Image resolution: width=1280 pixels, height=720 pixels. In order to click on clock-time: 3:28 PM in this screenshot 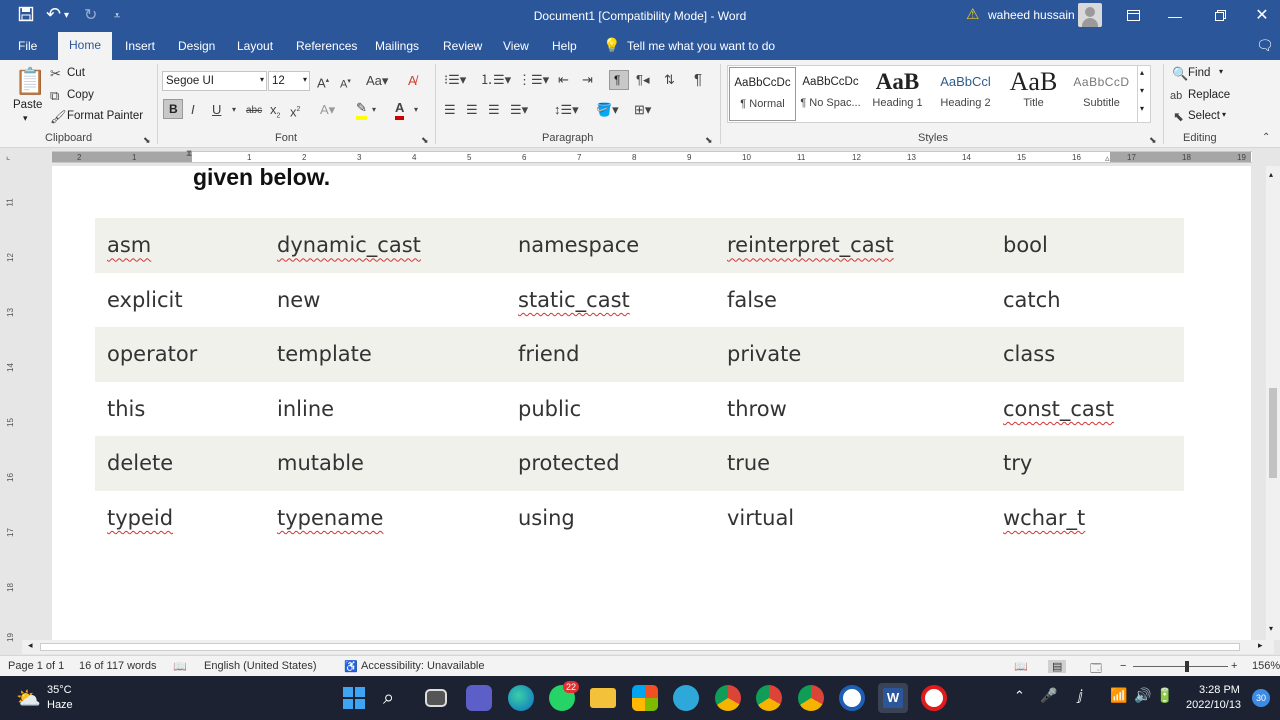, I will do `click(1219, 690)`.